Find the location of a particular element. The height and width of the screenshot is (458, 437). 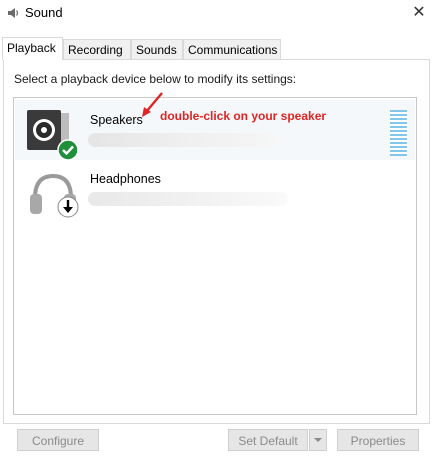

tab-recording: Recording is located at coordinates (97, 49).